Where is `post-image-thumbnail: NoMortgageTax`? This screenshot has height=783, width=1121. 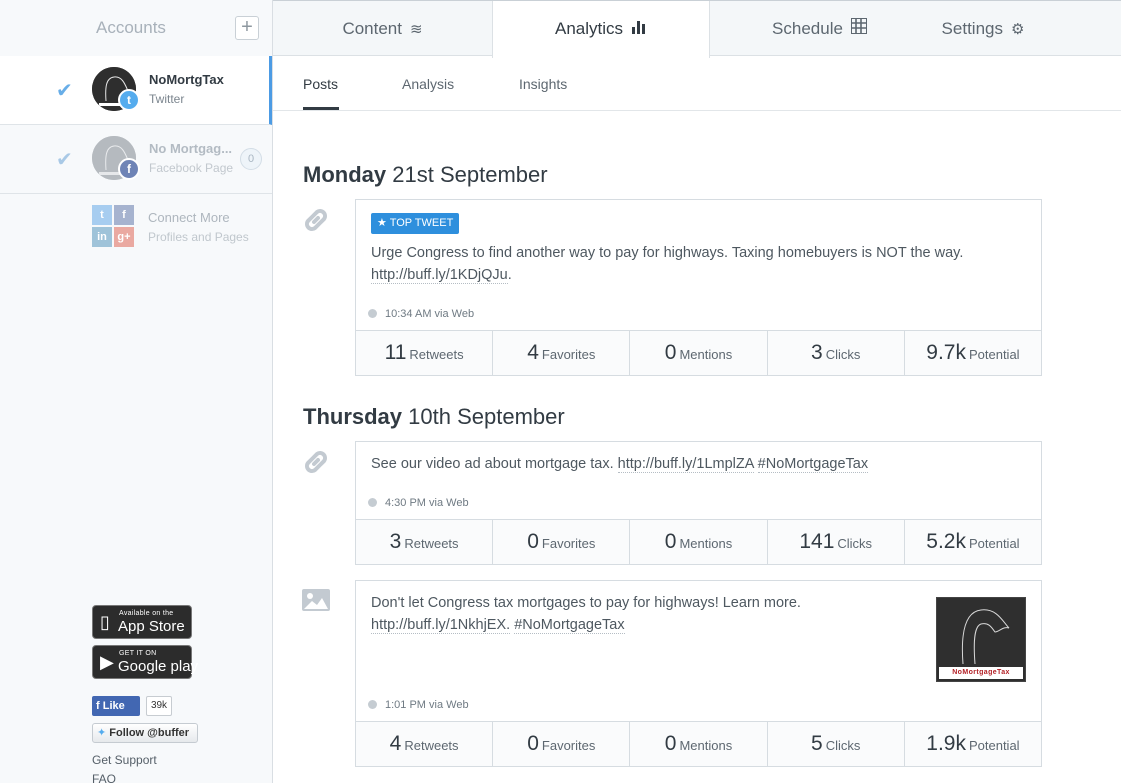 post-image-thumbnail: NoMortgageTax is located at coordinates (981, 639).